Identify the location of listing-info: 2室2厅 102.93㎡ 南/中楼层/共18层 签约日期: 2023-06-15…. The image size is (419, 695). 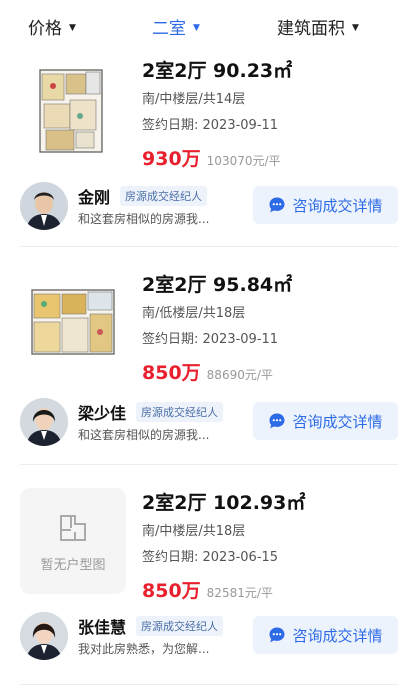
(270, 545).